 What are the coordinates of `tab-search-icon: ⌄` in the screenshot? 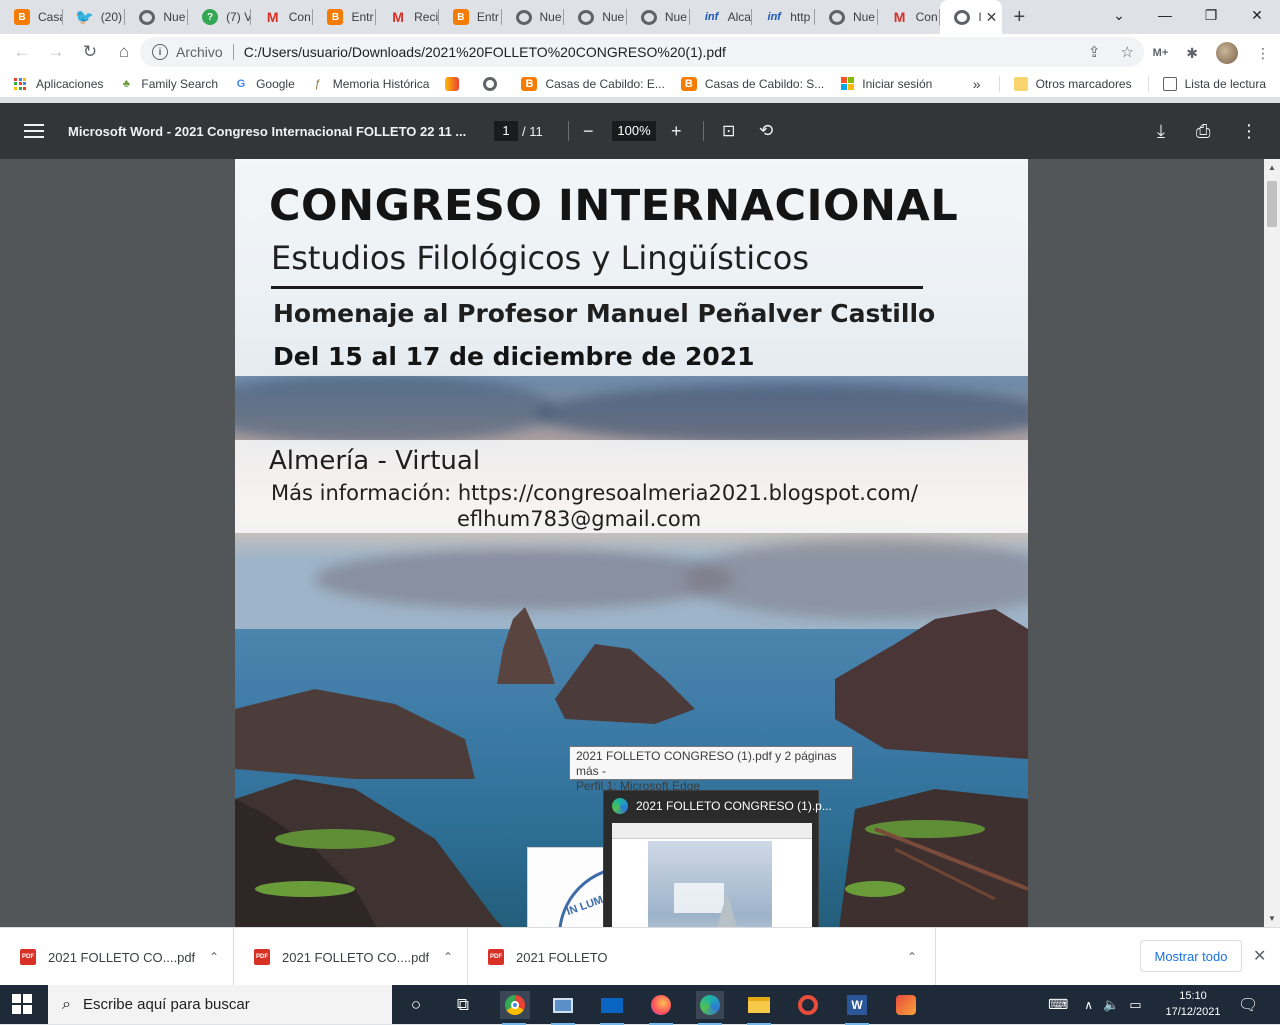 It's located at (1119, 15).